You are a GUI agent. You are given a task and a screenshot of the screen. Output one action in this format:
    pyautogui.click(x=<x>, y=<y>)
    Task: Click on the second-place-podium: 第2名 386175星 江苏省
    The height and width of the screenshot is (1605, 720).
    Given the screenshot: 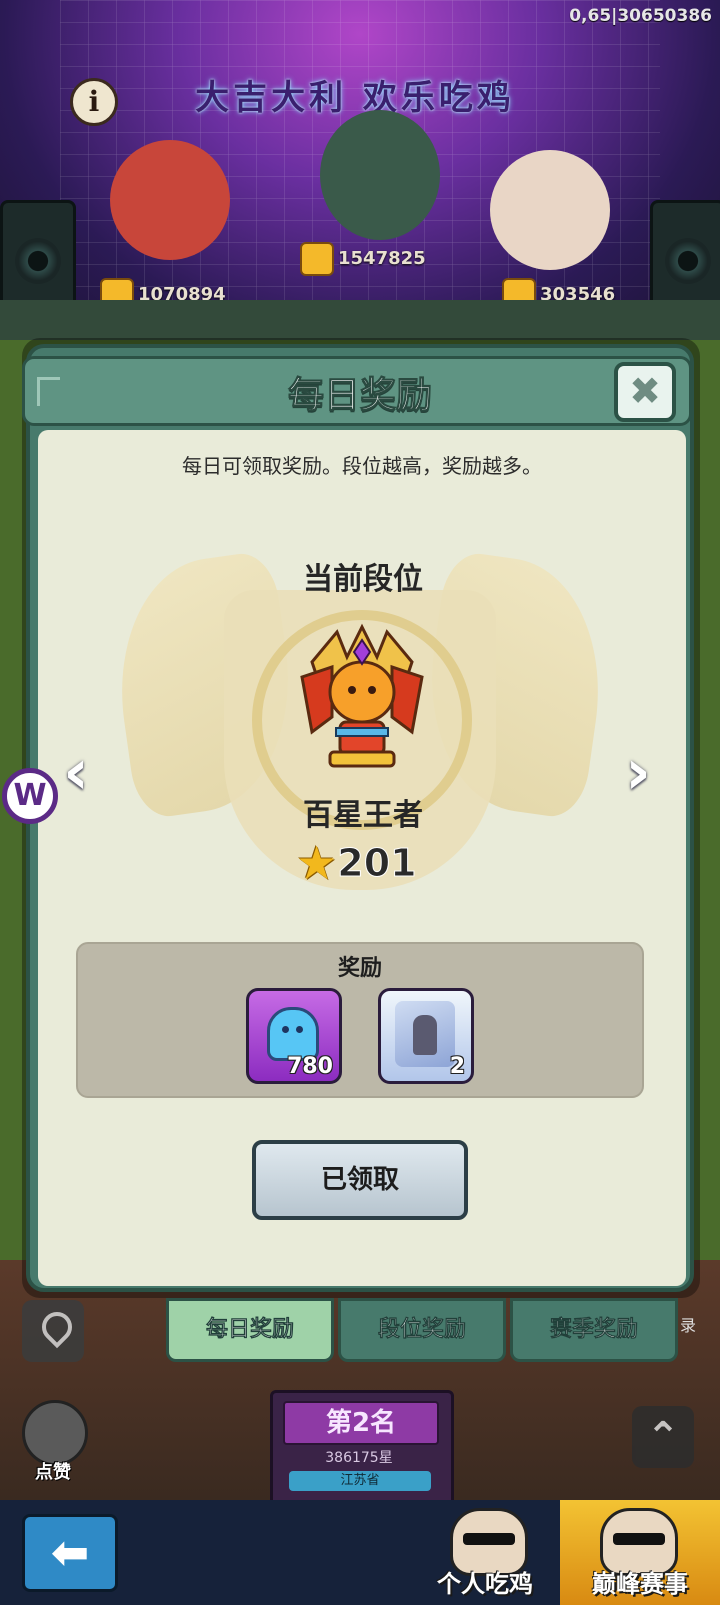 What is the action you would take?
    pyautogui.click(x=362, y=1448)
    